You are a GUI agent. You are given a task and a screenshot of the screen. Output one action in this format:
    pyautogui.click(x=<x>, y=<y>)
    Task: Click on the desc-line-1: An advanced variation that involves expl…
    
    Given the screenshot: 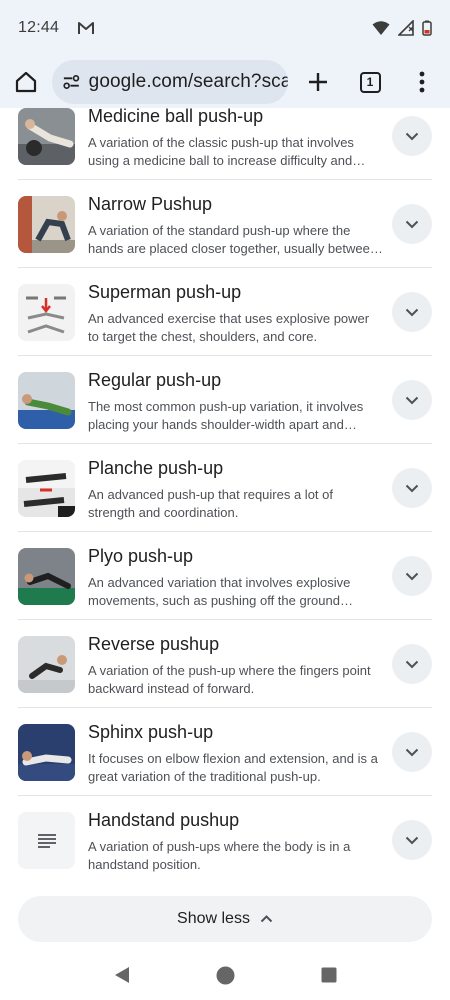 What is the action you would take?
    pyautogui.click(x=219, y=582)
    